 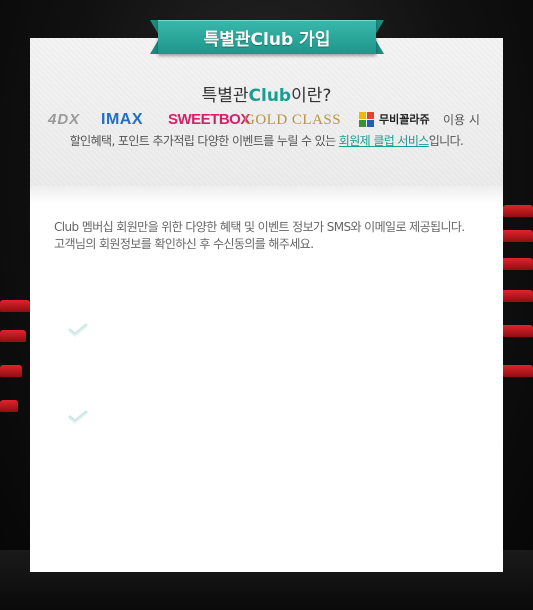 What do you see at coordinates (204, 141) in the screenshot?
I see `about-desc-prefix: 할인혜택, 포인트 추가적립 다양한 이벤트를 누릴 수 있는` at bounding box center [204, 141].